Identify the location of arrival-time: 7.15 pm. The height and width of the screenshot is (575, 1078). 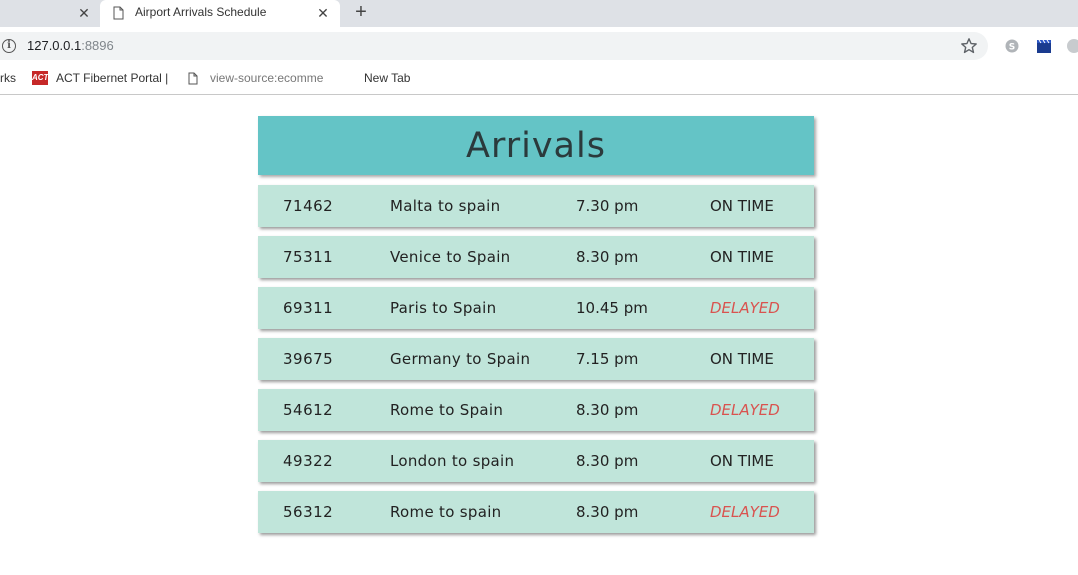
(607, 359).